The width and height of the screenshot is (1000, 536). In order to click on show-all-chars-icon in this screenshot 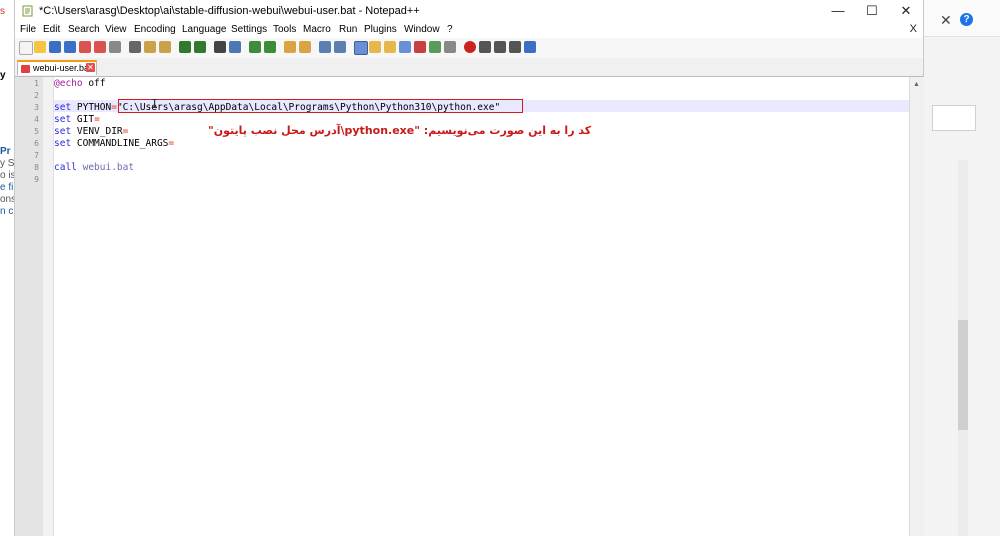, I will do `click(340, 47)`.